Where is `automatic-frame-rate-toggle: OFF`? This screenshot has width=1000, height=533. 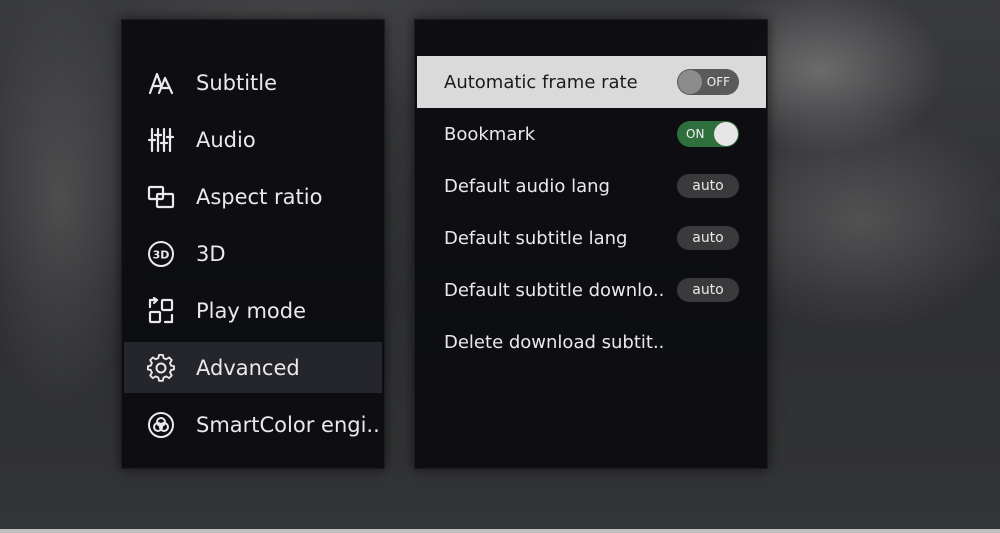 automatic-frame-rate-toggle: OFF is located at coordinates (708, 82).